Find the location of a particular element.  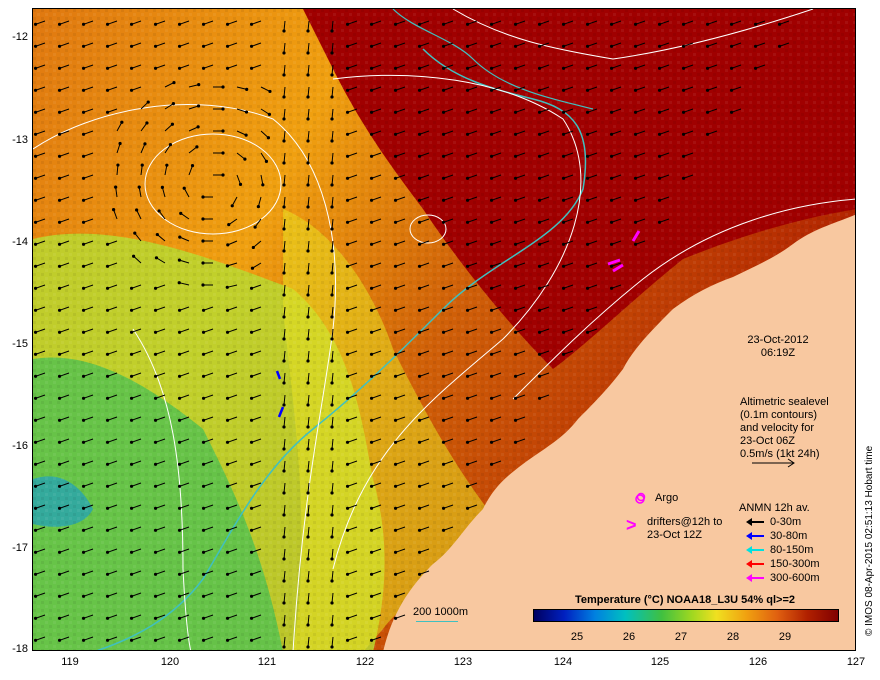

anmn-legend-item-2: 30-80m is located at coordinates (776, 536).